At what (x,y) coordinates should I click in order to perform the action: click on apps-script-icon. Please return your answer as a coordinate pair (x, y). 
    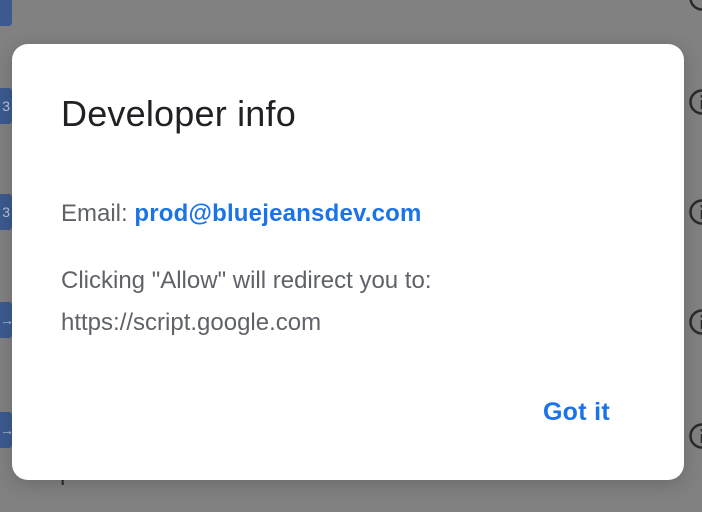
    Looking at the image, I should click on (6, 13).